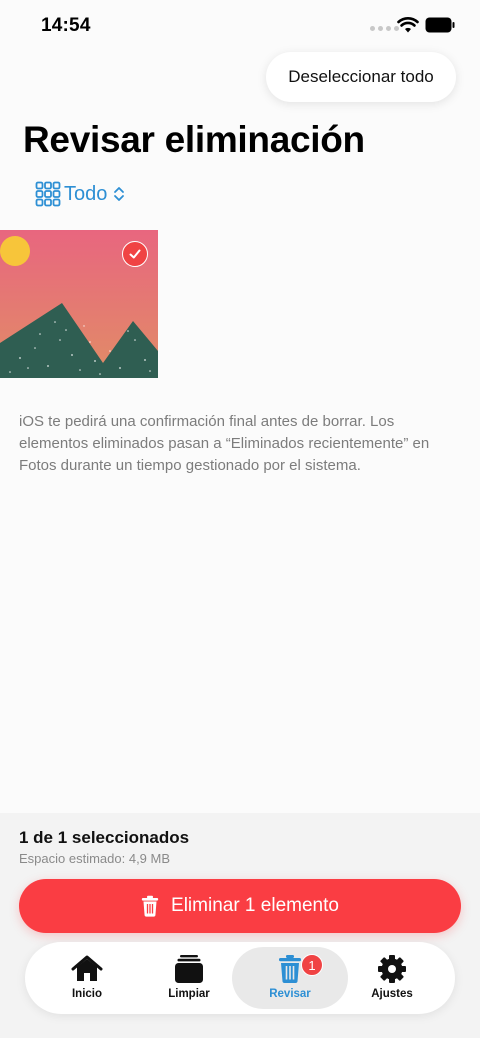 Image resolution: width=480 pixels, height=1038 pixels. I want to click on deselect-all-button: Deseleccionar todo, so click(361, 77).